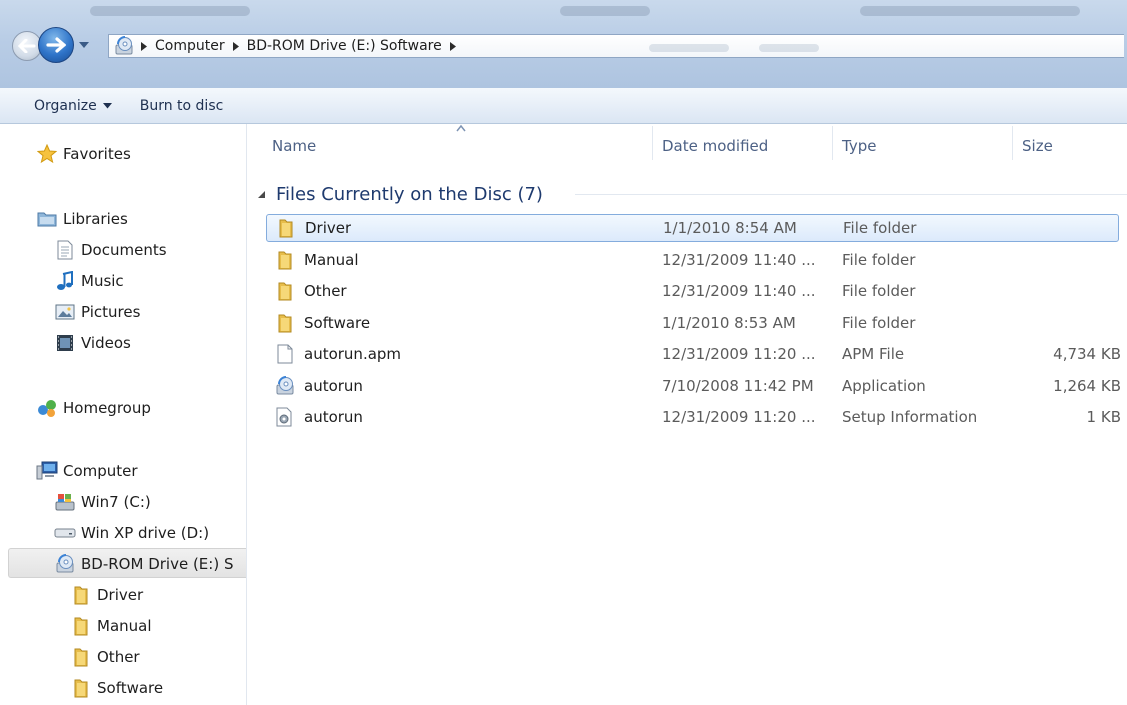  What do you see at coordinates (116, 502) in the screenshot?
I see `nav-label-drive-c: Win7 (C:)` at bounding box center [116, 502].